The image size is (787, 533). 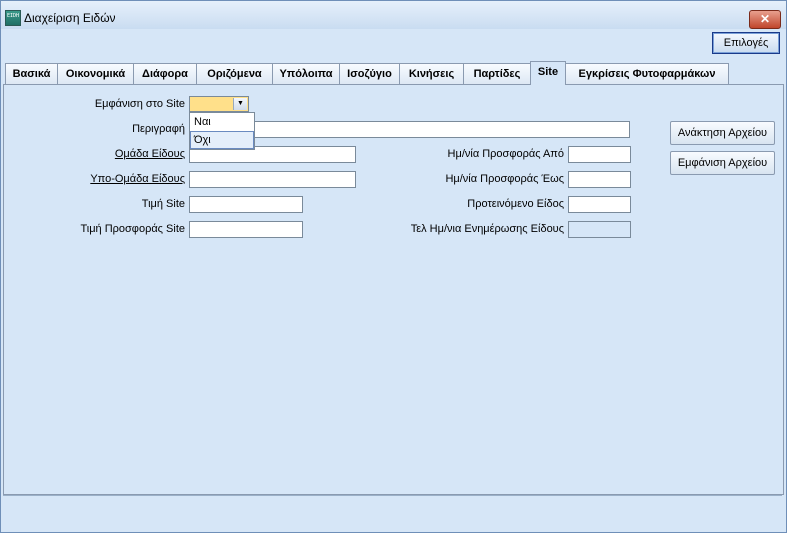 I want to click on title-bar: EIDH Διαχείριση Ειδών ✕, so click(x=393, y=15).